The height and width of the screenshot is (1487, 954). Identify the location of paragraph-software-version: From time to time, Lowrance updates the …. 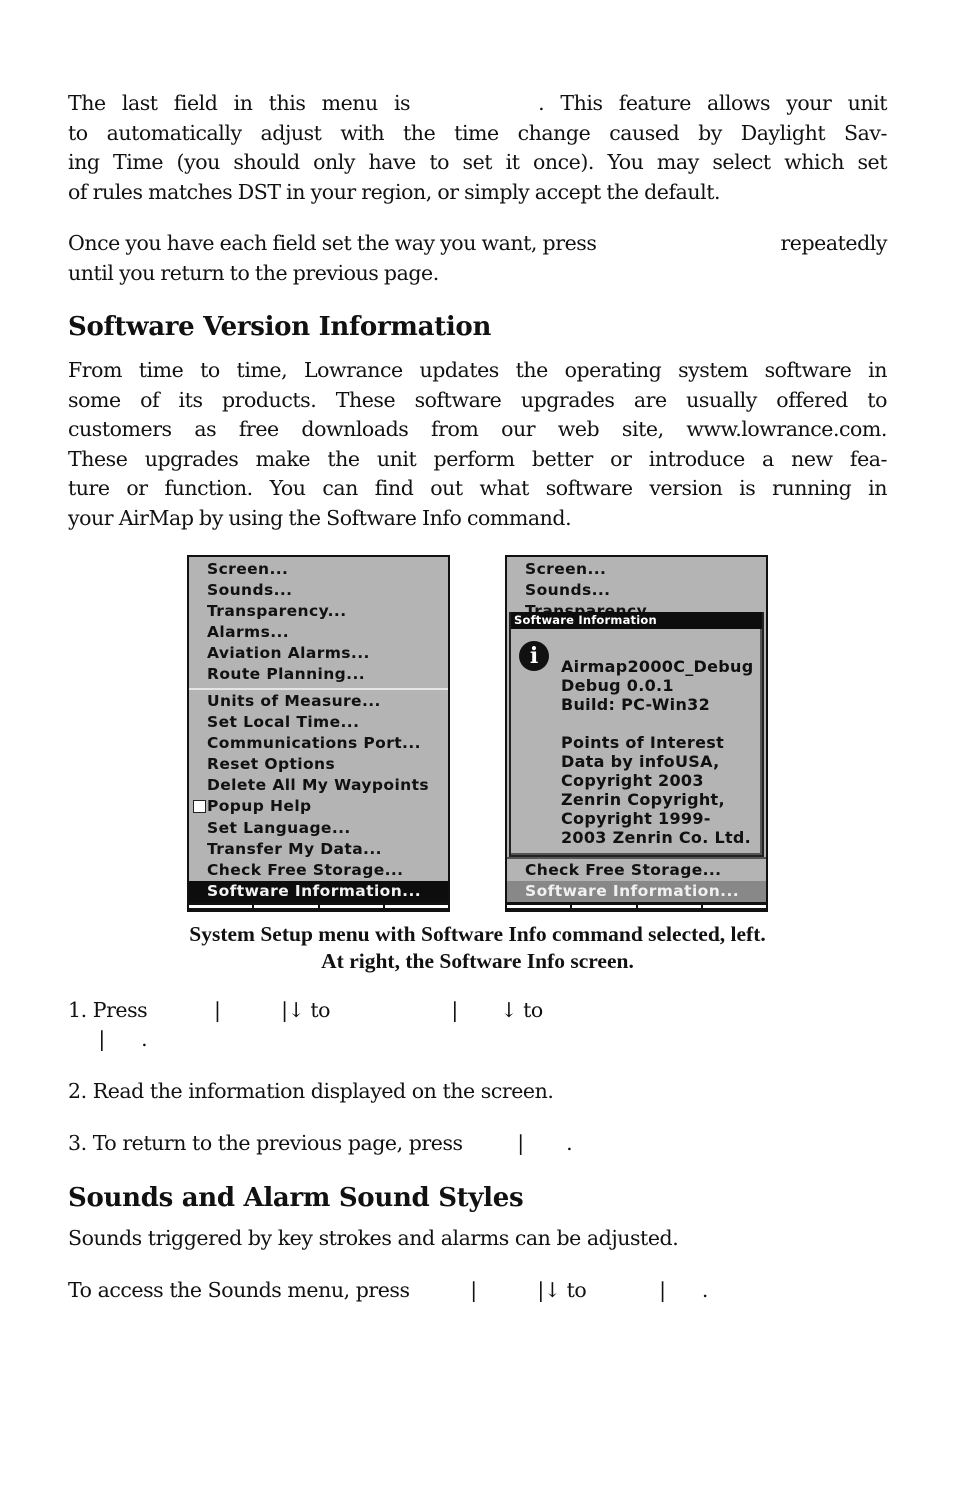
(477, 444).